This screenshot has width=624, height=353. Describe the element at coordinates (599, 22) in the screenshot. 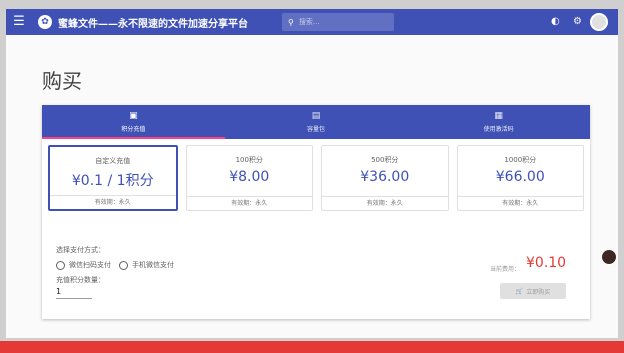

I see `user-avatar` at that location.